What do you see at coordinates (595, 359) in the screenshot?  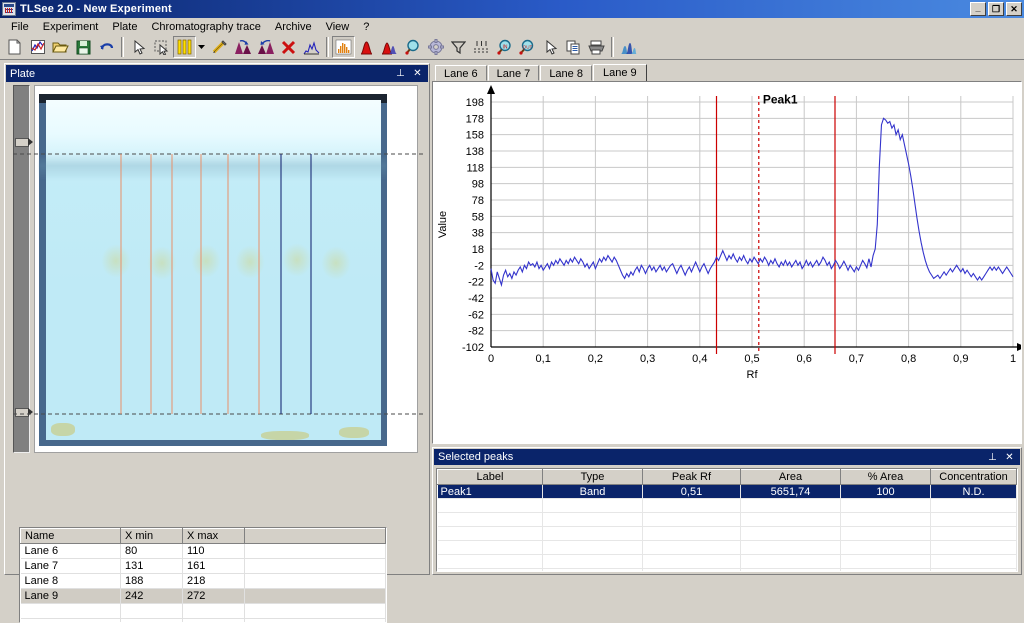 I see `chart-xtick-label: 0,2` at bounding box center [595, 359].